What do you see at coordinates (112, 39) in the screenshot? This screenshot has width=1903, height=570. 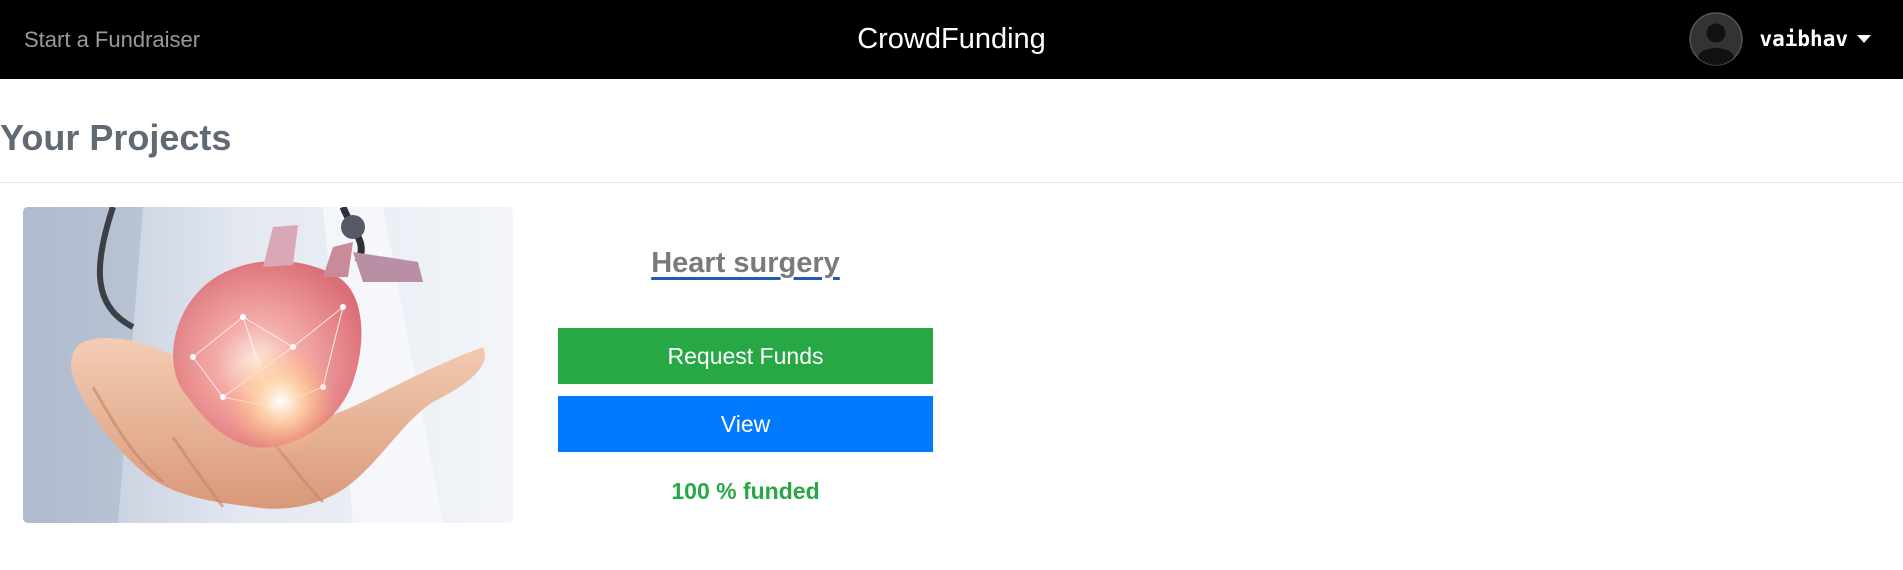 I see `start-fundraiser-link: Start a Fundraiser` at bounding box center [112, 39].